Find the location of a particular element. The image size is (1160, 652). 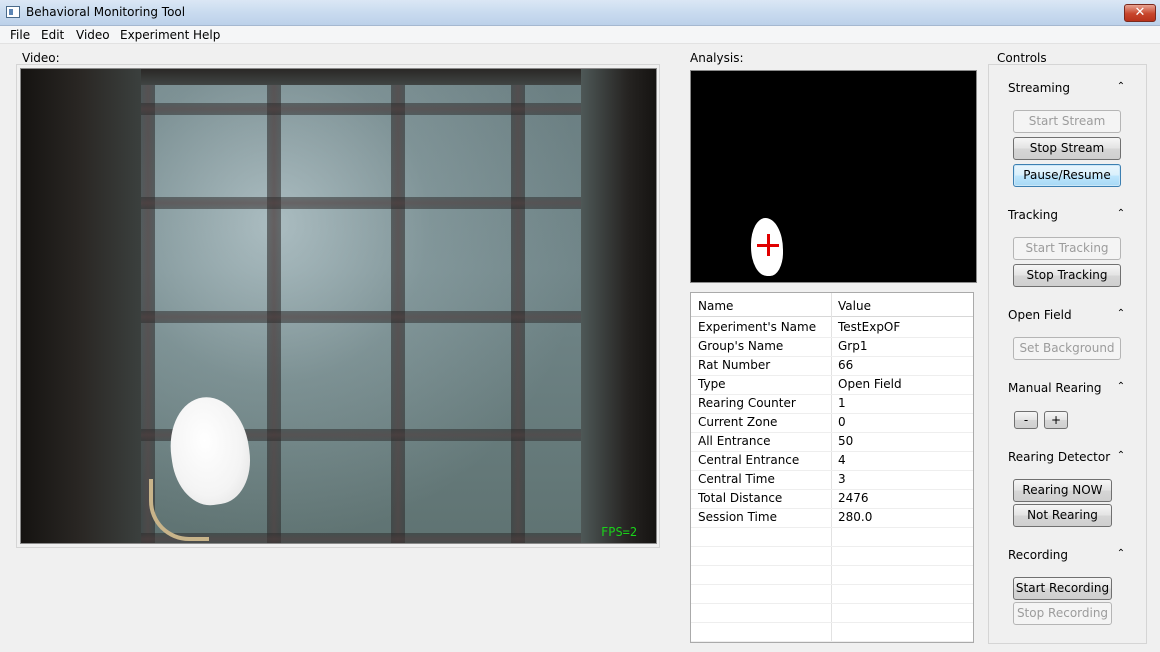

stop-recording-button: Stop Recording is located at coordinates (1062, 613).